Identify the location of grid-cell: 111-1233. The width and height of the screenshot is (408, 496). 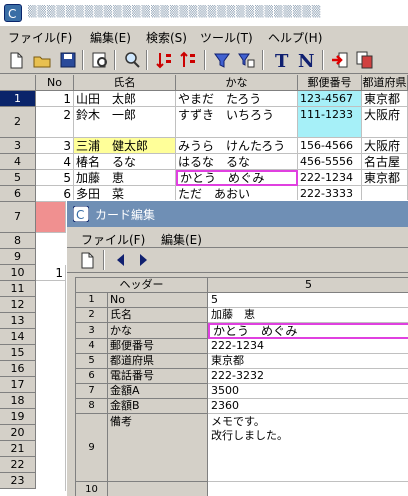
(330, 122).